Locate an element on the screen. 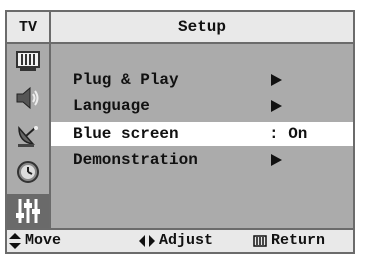 This screenshot has height=266, width=376. footer-adjust-hint: Adjust is located at coordinates (176, 240).